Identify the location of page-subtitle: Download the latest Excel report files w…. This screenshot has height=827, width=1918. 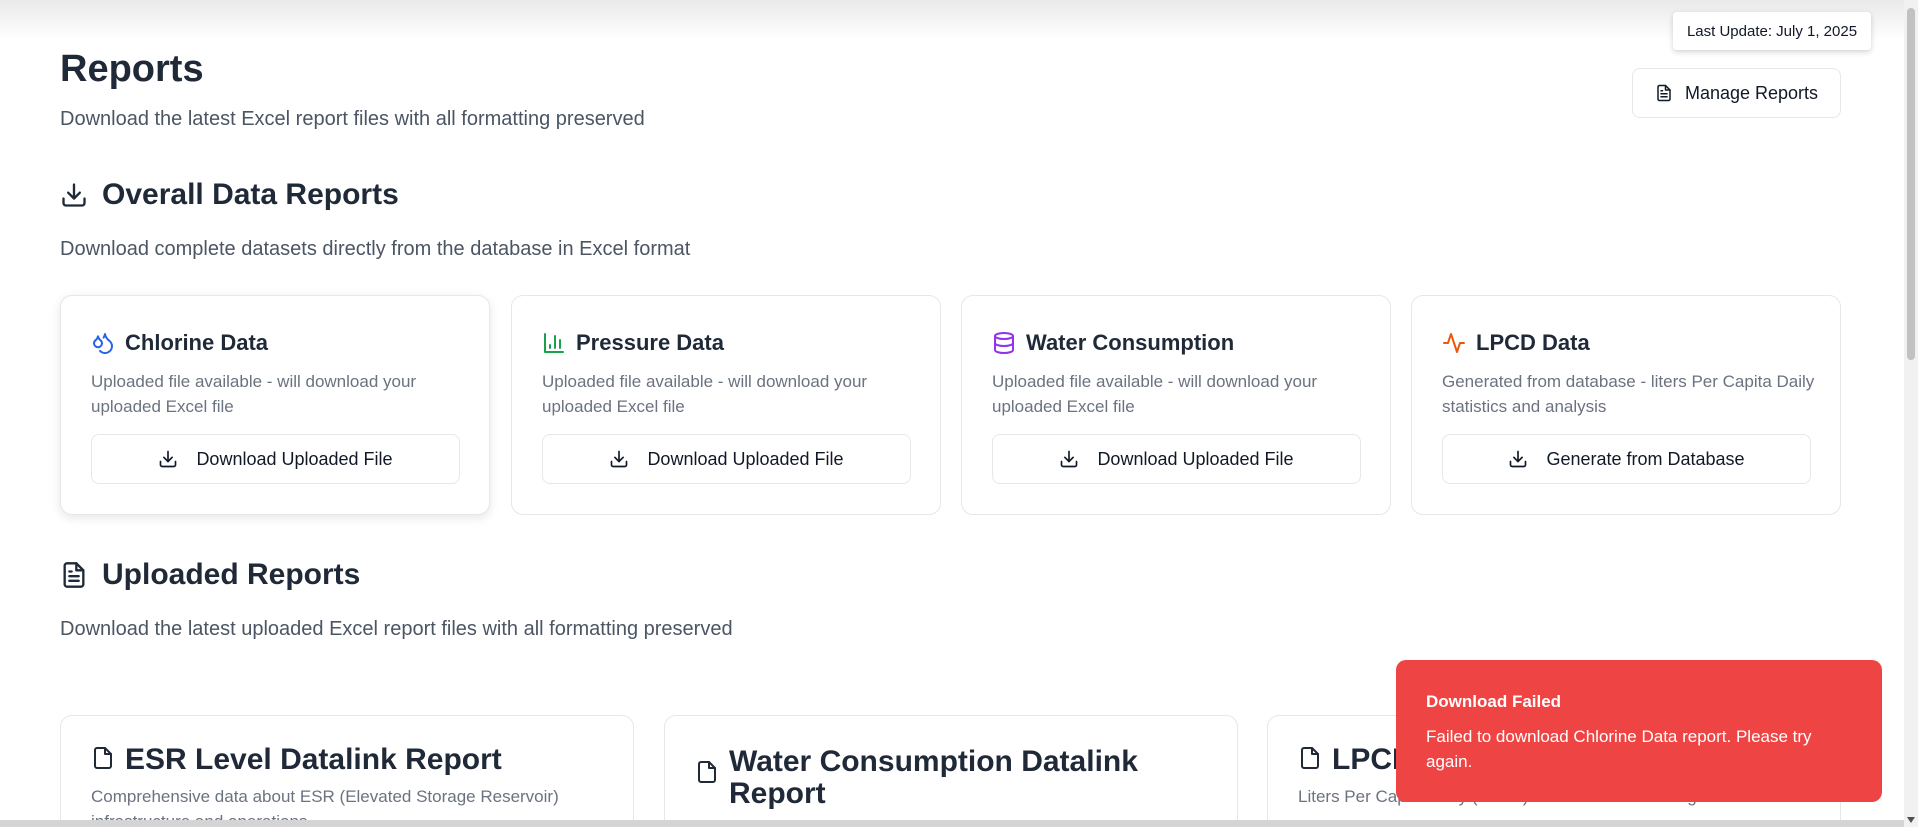
(352, 119).